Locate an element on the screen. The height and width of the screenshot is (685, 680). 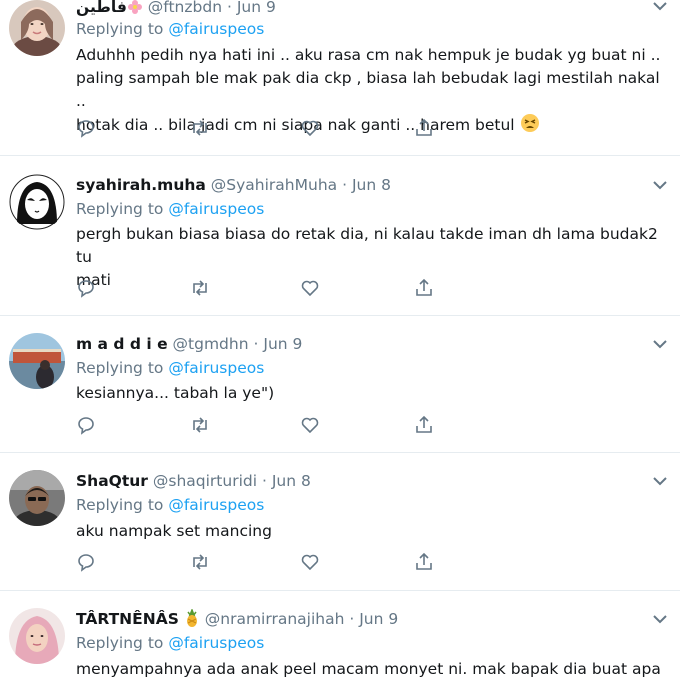
pineapple-emoji is located at coordinates (192, 619).